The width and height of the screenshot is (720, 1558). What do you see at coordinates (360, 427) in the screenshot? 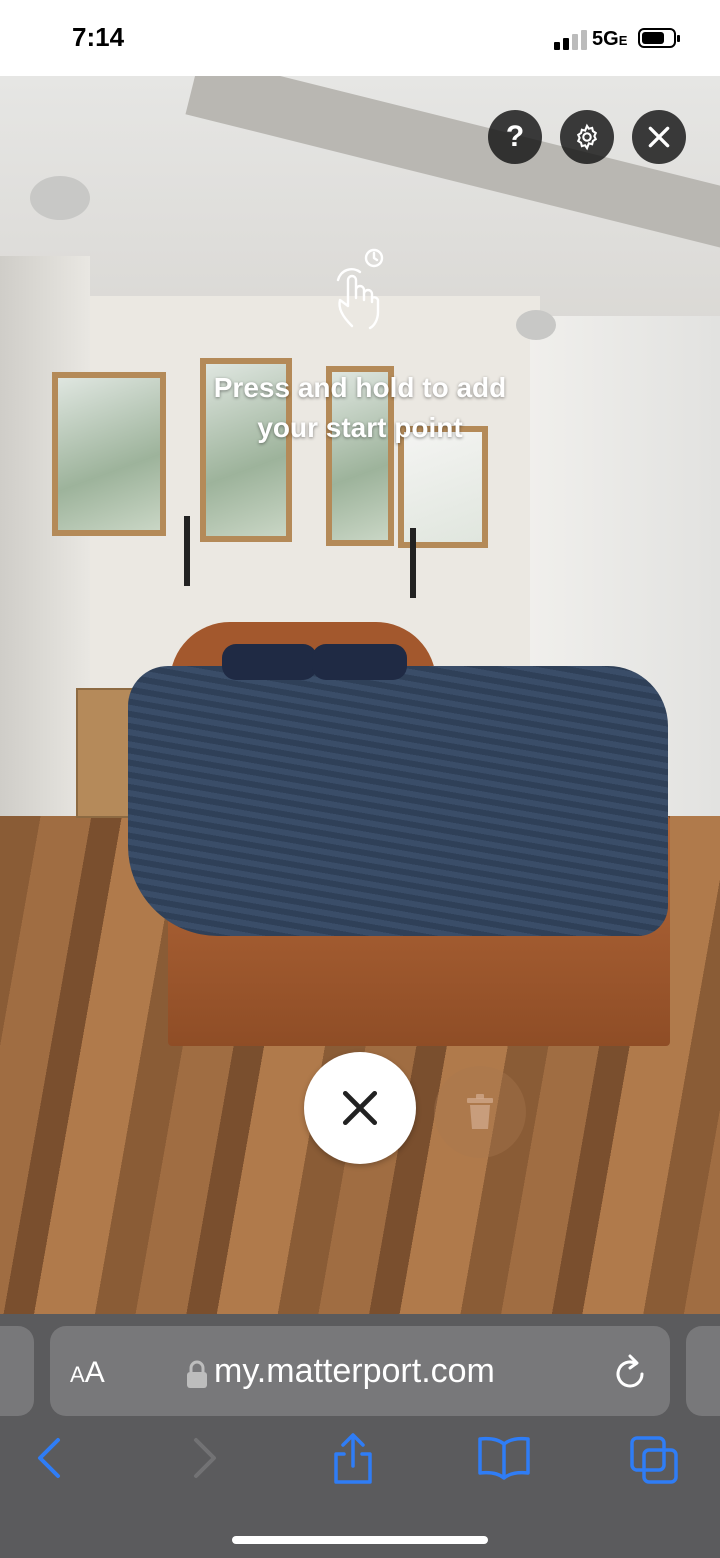
I see `instruction-line-2: your start point` at bounding box center [360, 427].